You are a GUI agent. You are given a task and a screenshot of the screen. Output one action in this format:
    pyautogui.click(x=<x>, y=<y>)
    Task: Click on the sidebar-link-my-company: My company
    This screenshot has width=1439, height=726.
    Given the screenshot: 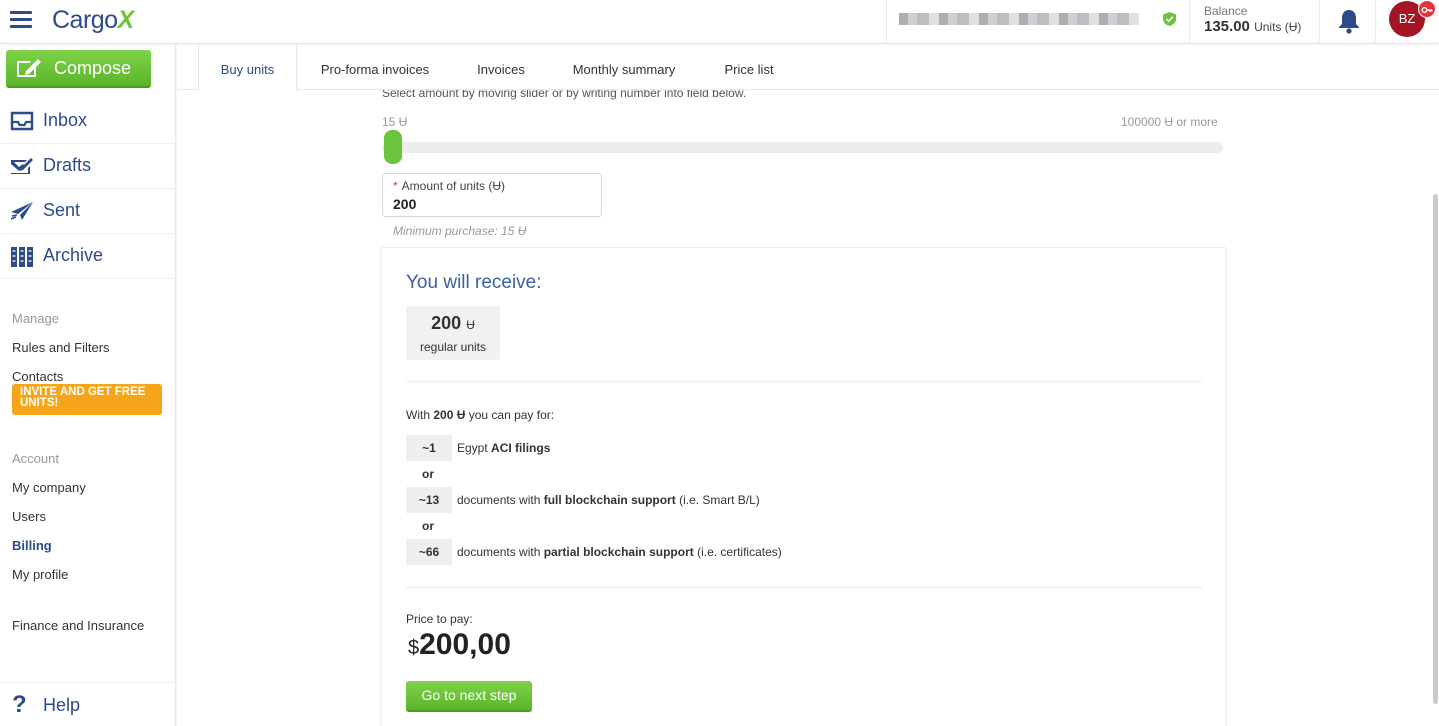 What is the action you would take?
    pyautogui.click(x=49, y=487)
    